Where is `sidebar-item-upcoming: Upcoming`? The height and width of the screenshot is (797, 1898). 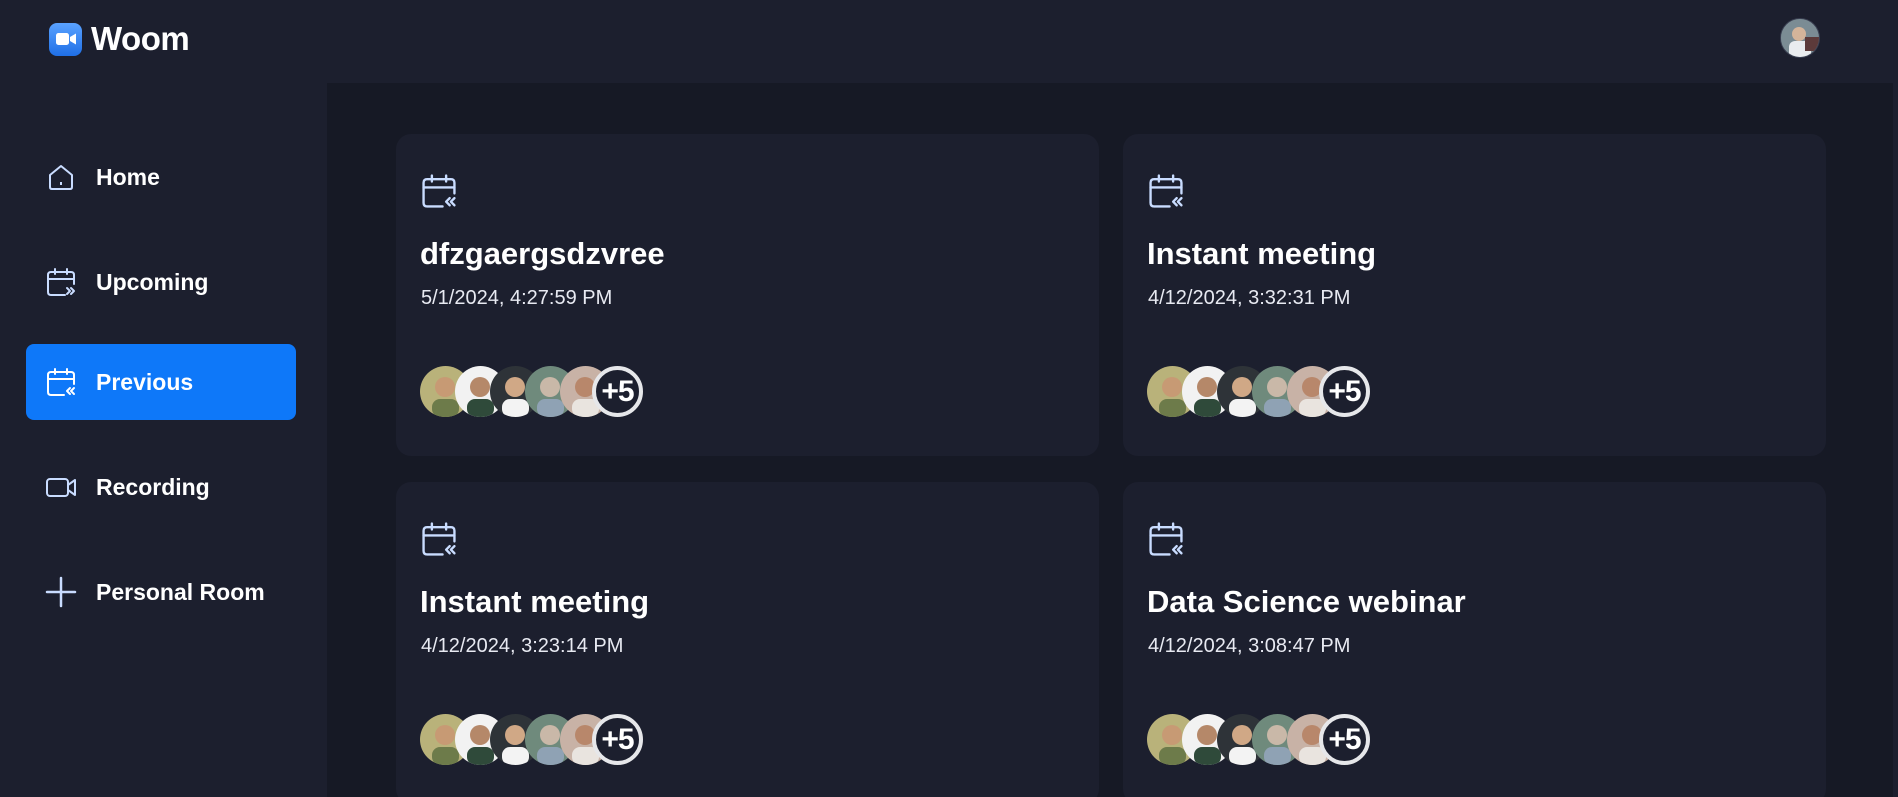
sidebar-item-upcoming: Upcoming is located at coordinates (161, 282).